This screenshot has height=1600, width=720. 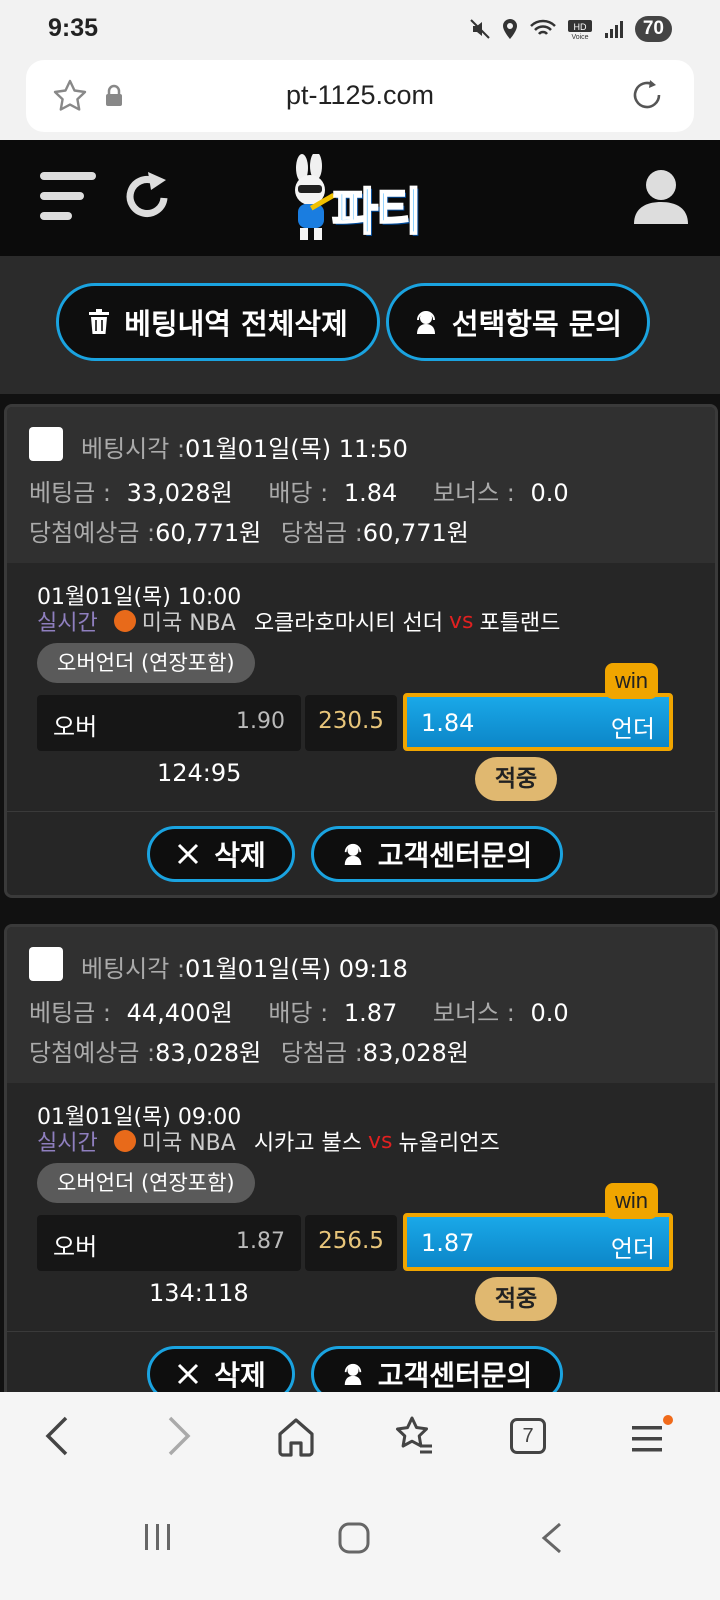 I want to click on reload-icon, so click(x=647, y=95).